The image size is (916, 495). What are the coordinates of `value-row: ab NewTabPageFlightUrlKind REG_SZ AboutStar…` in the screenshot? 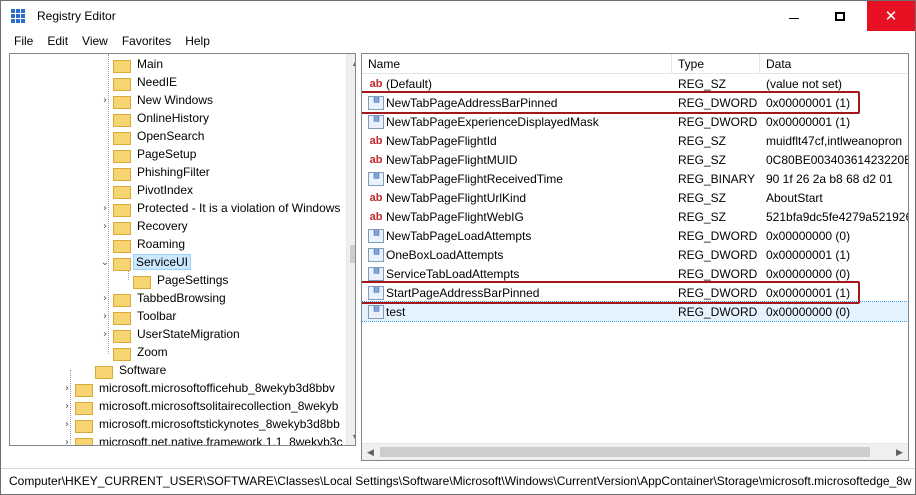 It's located at (635, 197).